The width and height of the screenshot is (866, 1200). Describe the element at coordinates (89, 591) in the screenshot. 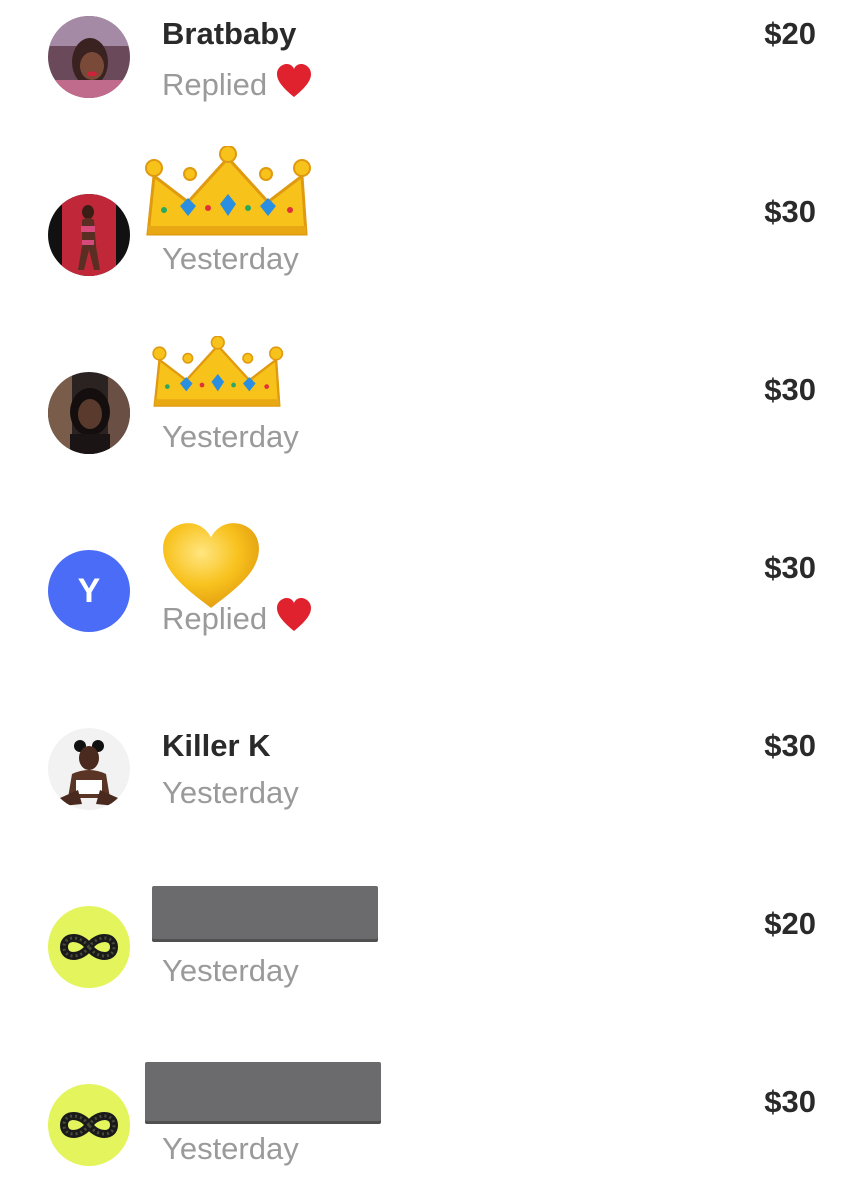

I see `avatar: Y` at that location.